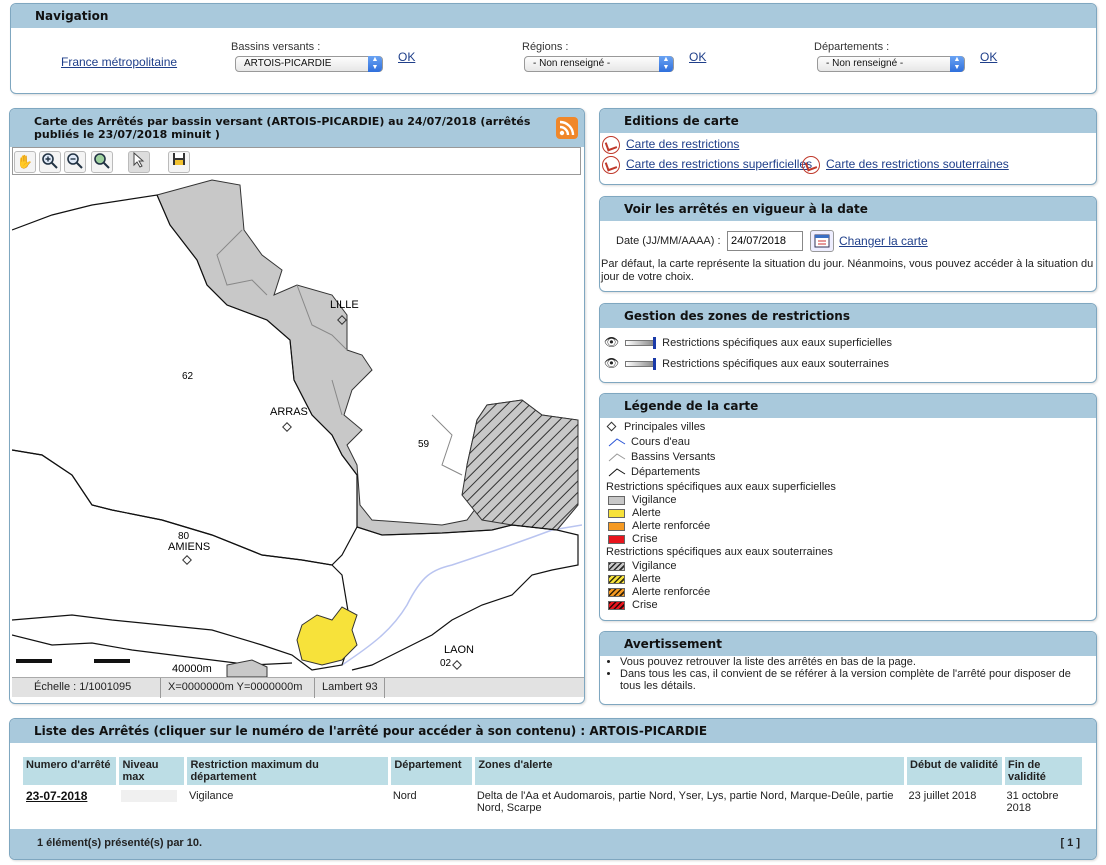 The height and width of the screenshot is (865, 1106). What do you see at coordinates (642, 566) in the screenshot?
I see `legend-sout-vigilance: Vigilance` at bounding box center [642, 566].